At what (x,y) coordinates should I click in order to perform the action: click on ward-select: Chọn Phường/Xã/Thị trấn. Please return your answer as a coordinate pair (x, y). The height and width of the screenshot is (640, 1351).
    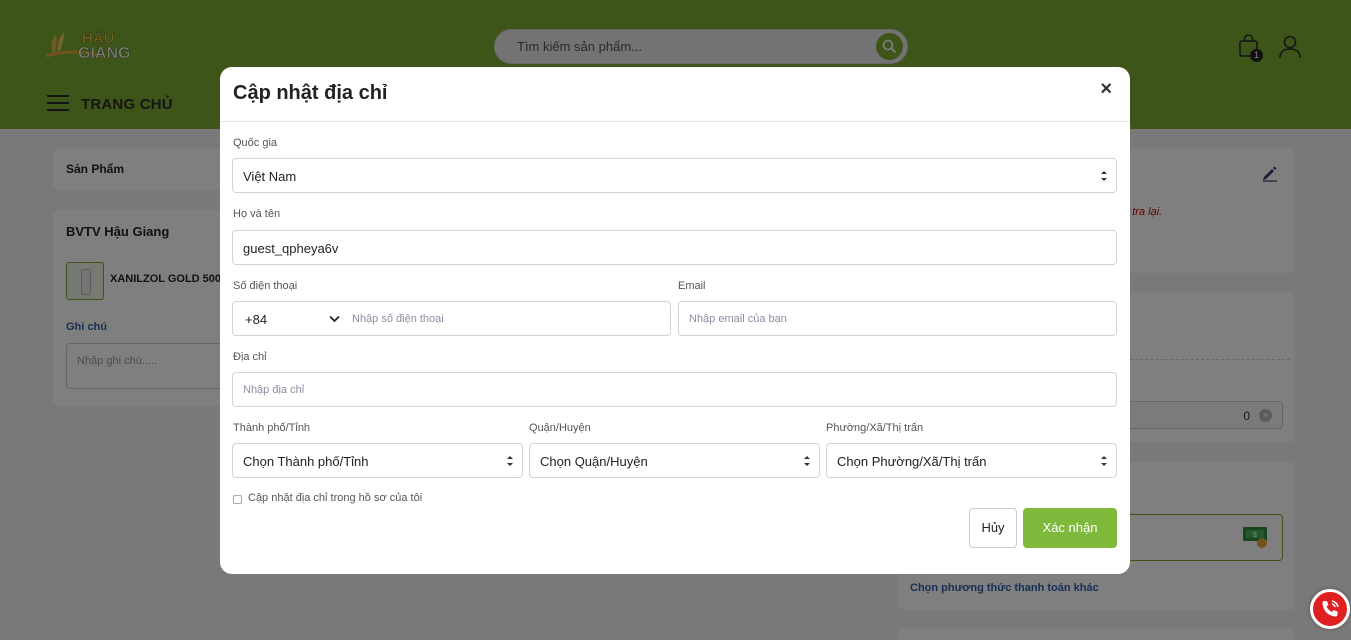
    Looking at the image, I should click on (971, 460).